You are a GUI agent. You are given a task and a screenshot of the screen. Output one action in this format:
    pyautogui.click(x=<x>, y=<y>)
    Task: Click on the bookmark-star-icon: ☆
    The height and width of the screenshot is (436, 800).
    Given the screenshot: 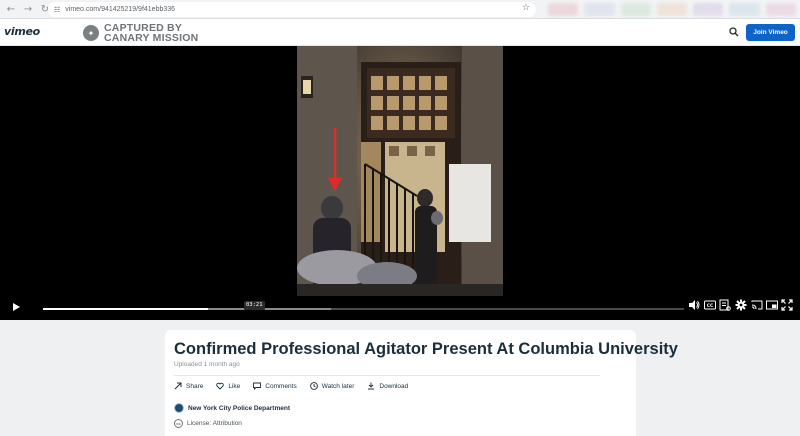 What is the action you would take?
    pyautogui.click(x=526, y=8)
    